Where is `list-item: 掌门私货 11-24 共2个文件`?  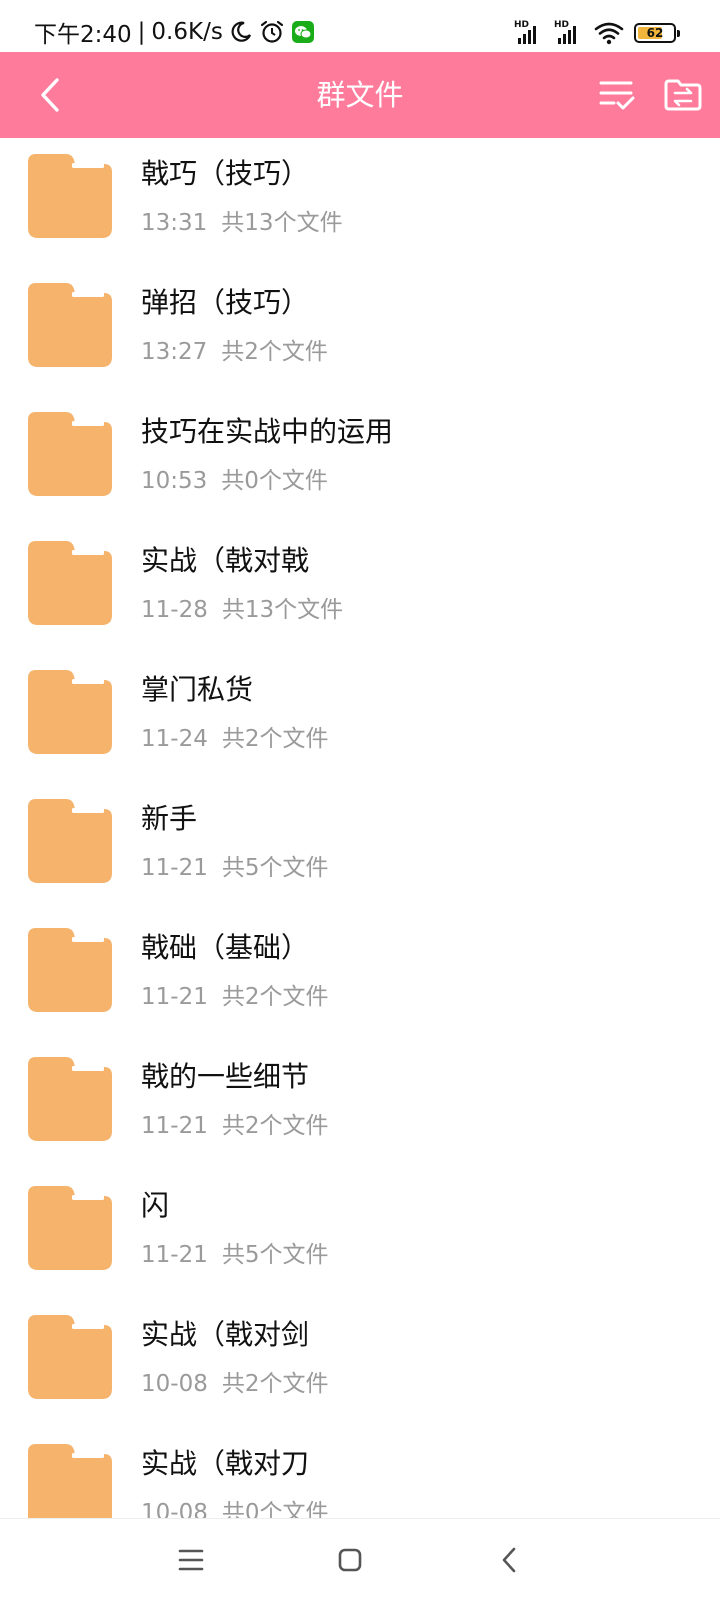
list-item: 掌门私货 11-24 共2个文件 is located at coordinates (360, 718).